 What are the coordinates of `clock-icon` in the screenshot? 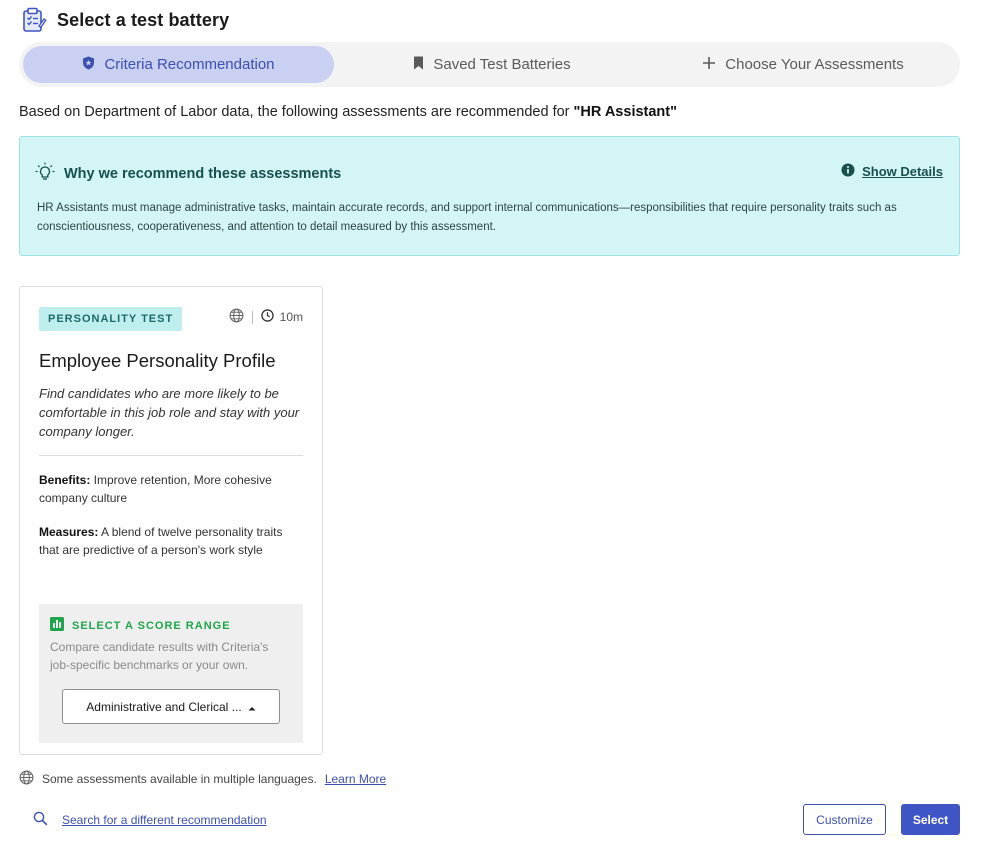 It's located at (267, 317).